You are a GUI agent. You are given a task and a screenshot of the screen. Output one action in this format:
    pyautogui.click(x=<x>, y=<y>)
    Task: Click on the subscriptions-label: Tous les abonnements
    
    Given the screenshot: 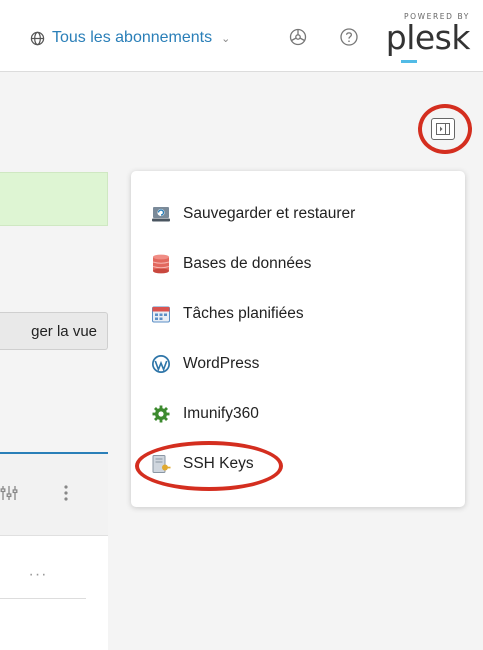 What is the action you would take?
    pyautogui.click(x=132, y=37)
    